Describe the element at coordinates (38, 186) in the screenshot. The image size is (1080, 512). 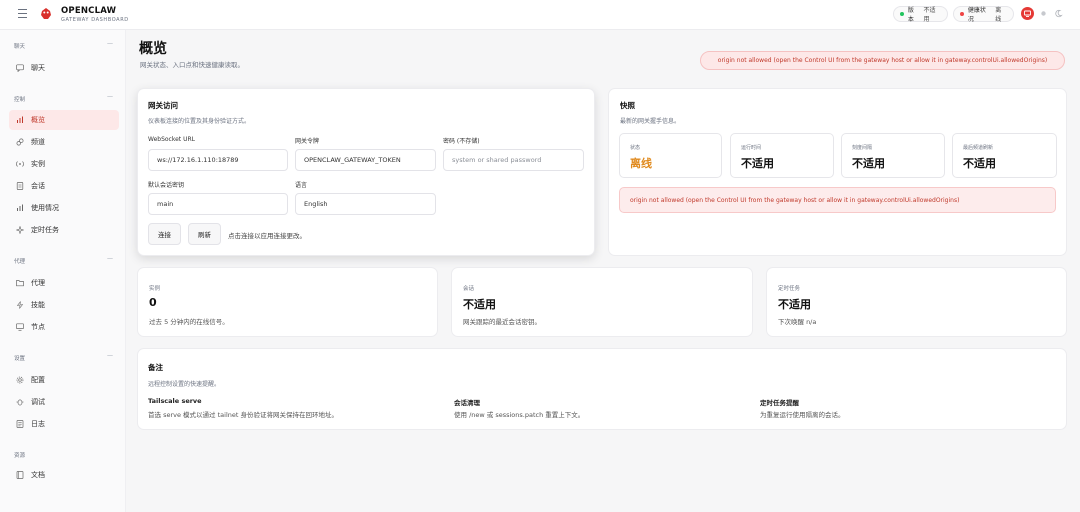
I see `sidebar-item-label: 会话` at that location.